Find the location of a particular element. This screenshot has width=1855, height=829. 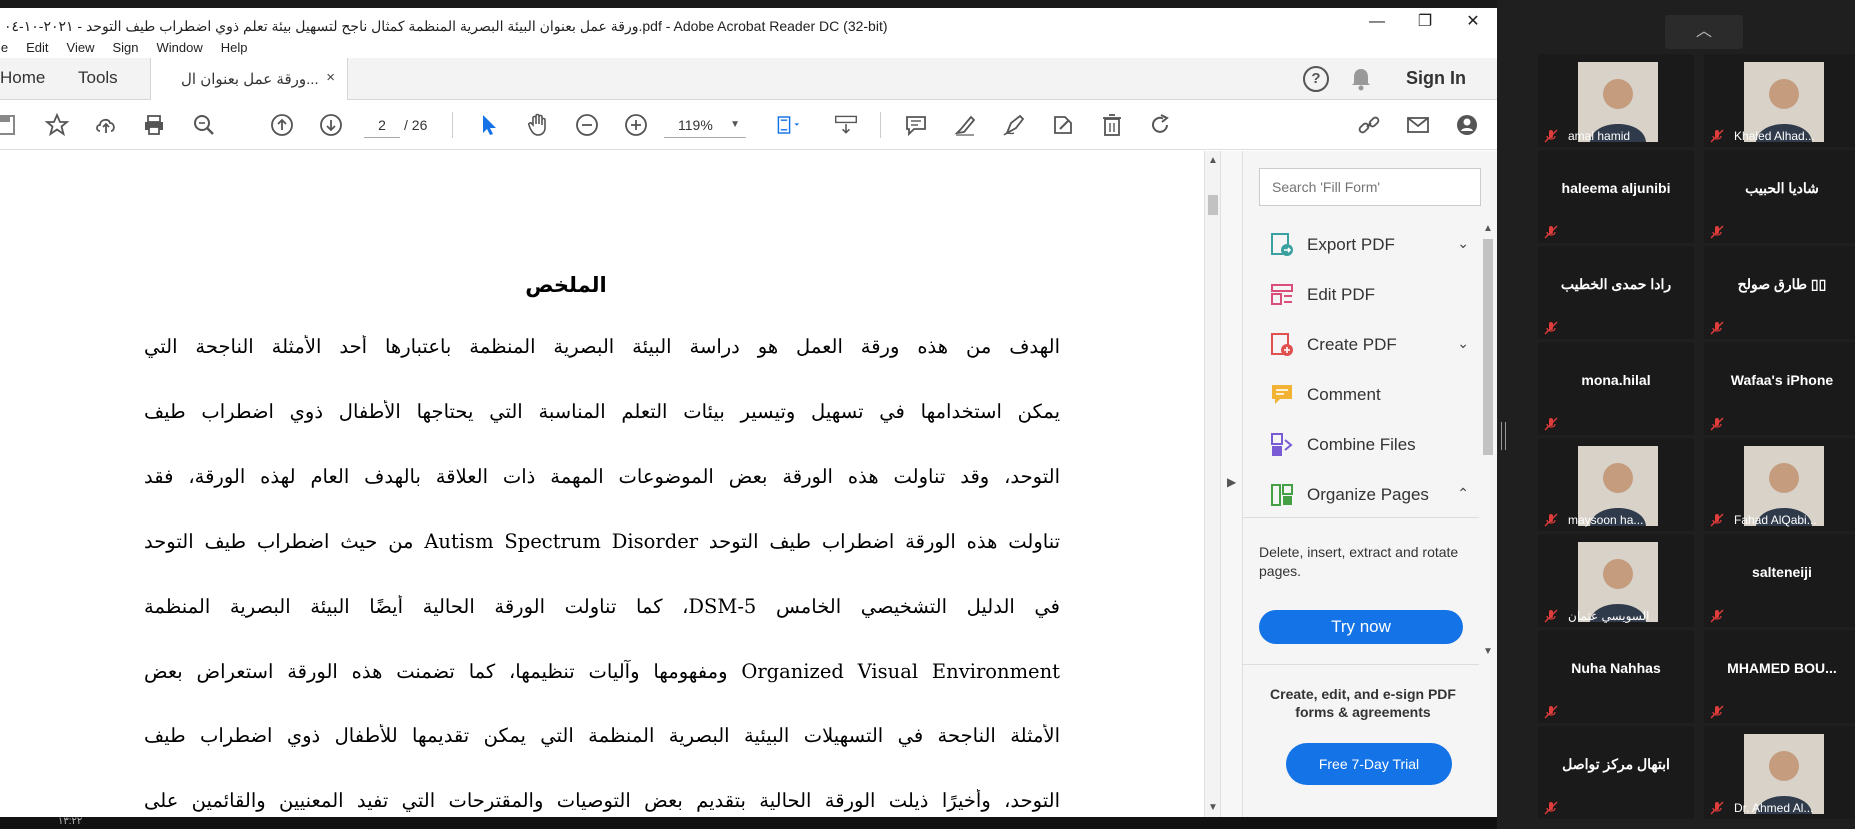

zoom-out-icon is located at coordinates (587, 125).